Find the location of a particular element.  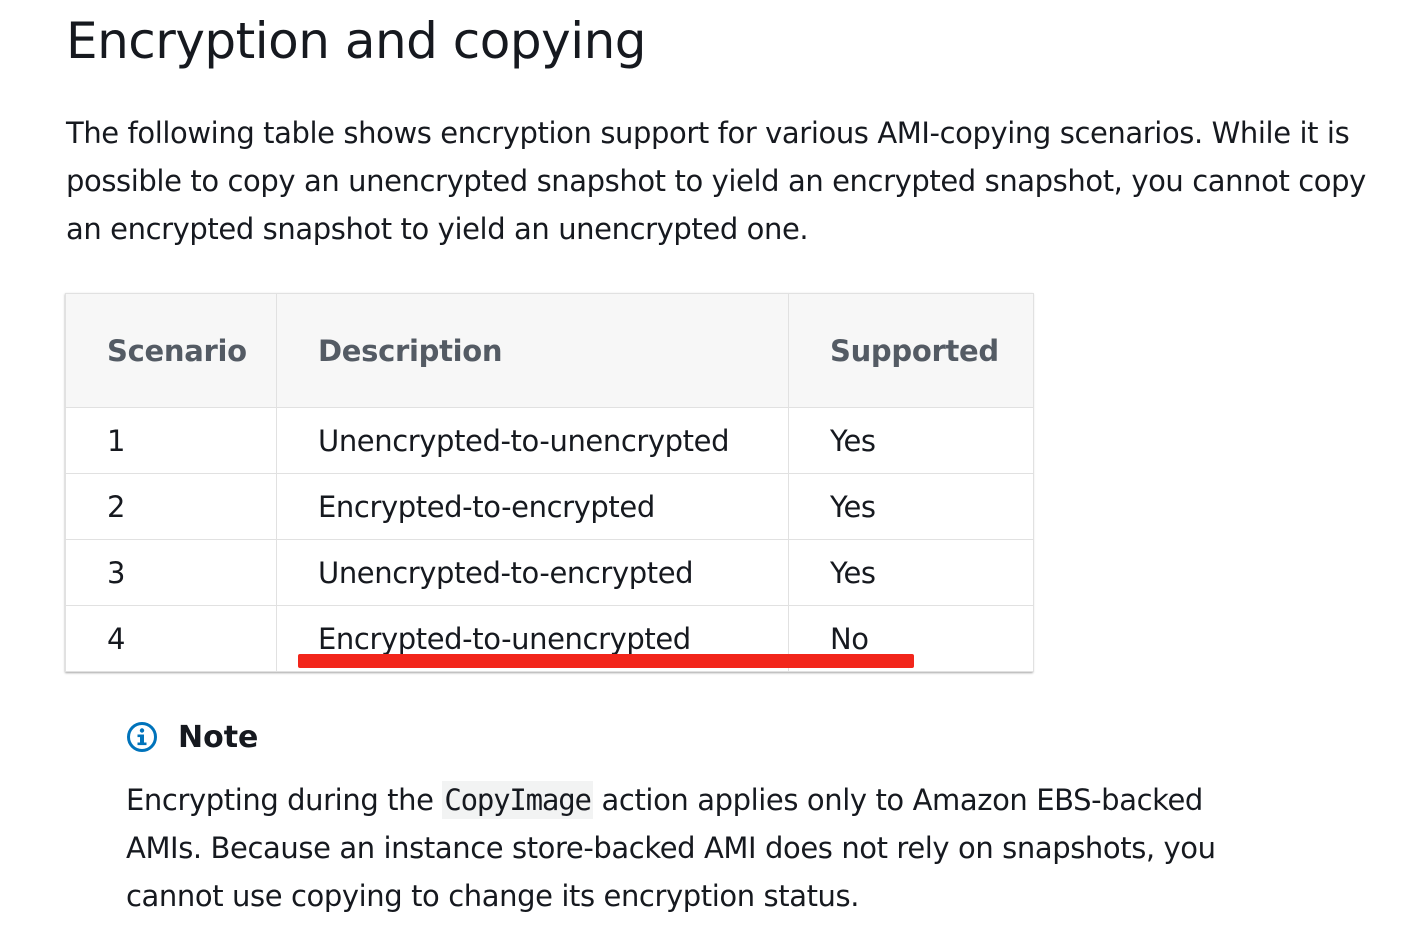

cell-scenario: 3 is located at coordinates (171, 572).